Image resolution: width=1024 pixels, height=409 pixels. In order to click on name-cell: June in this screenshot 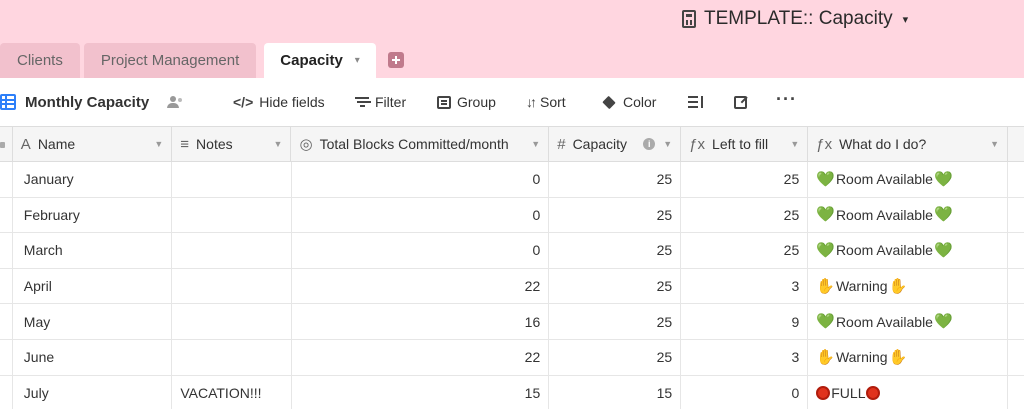, I will do `click(93, 357)`.